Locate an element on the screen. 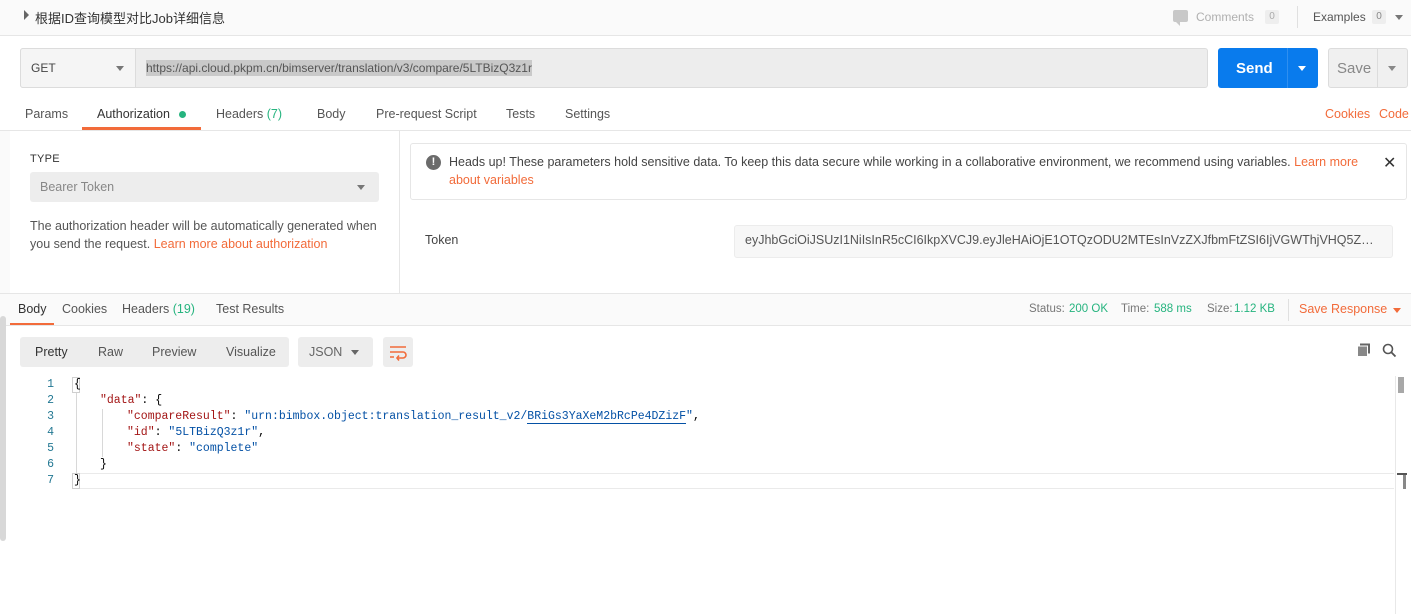 The height and width of the screenshot is (614, 1411). tab-response-headers: Headers (19) is located at coordinates (158, 309).